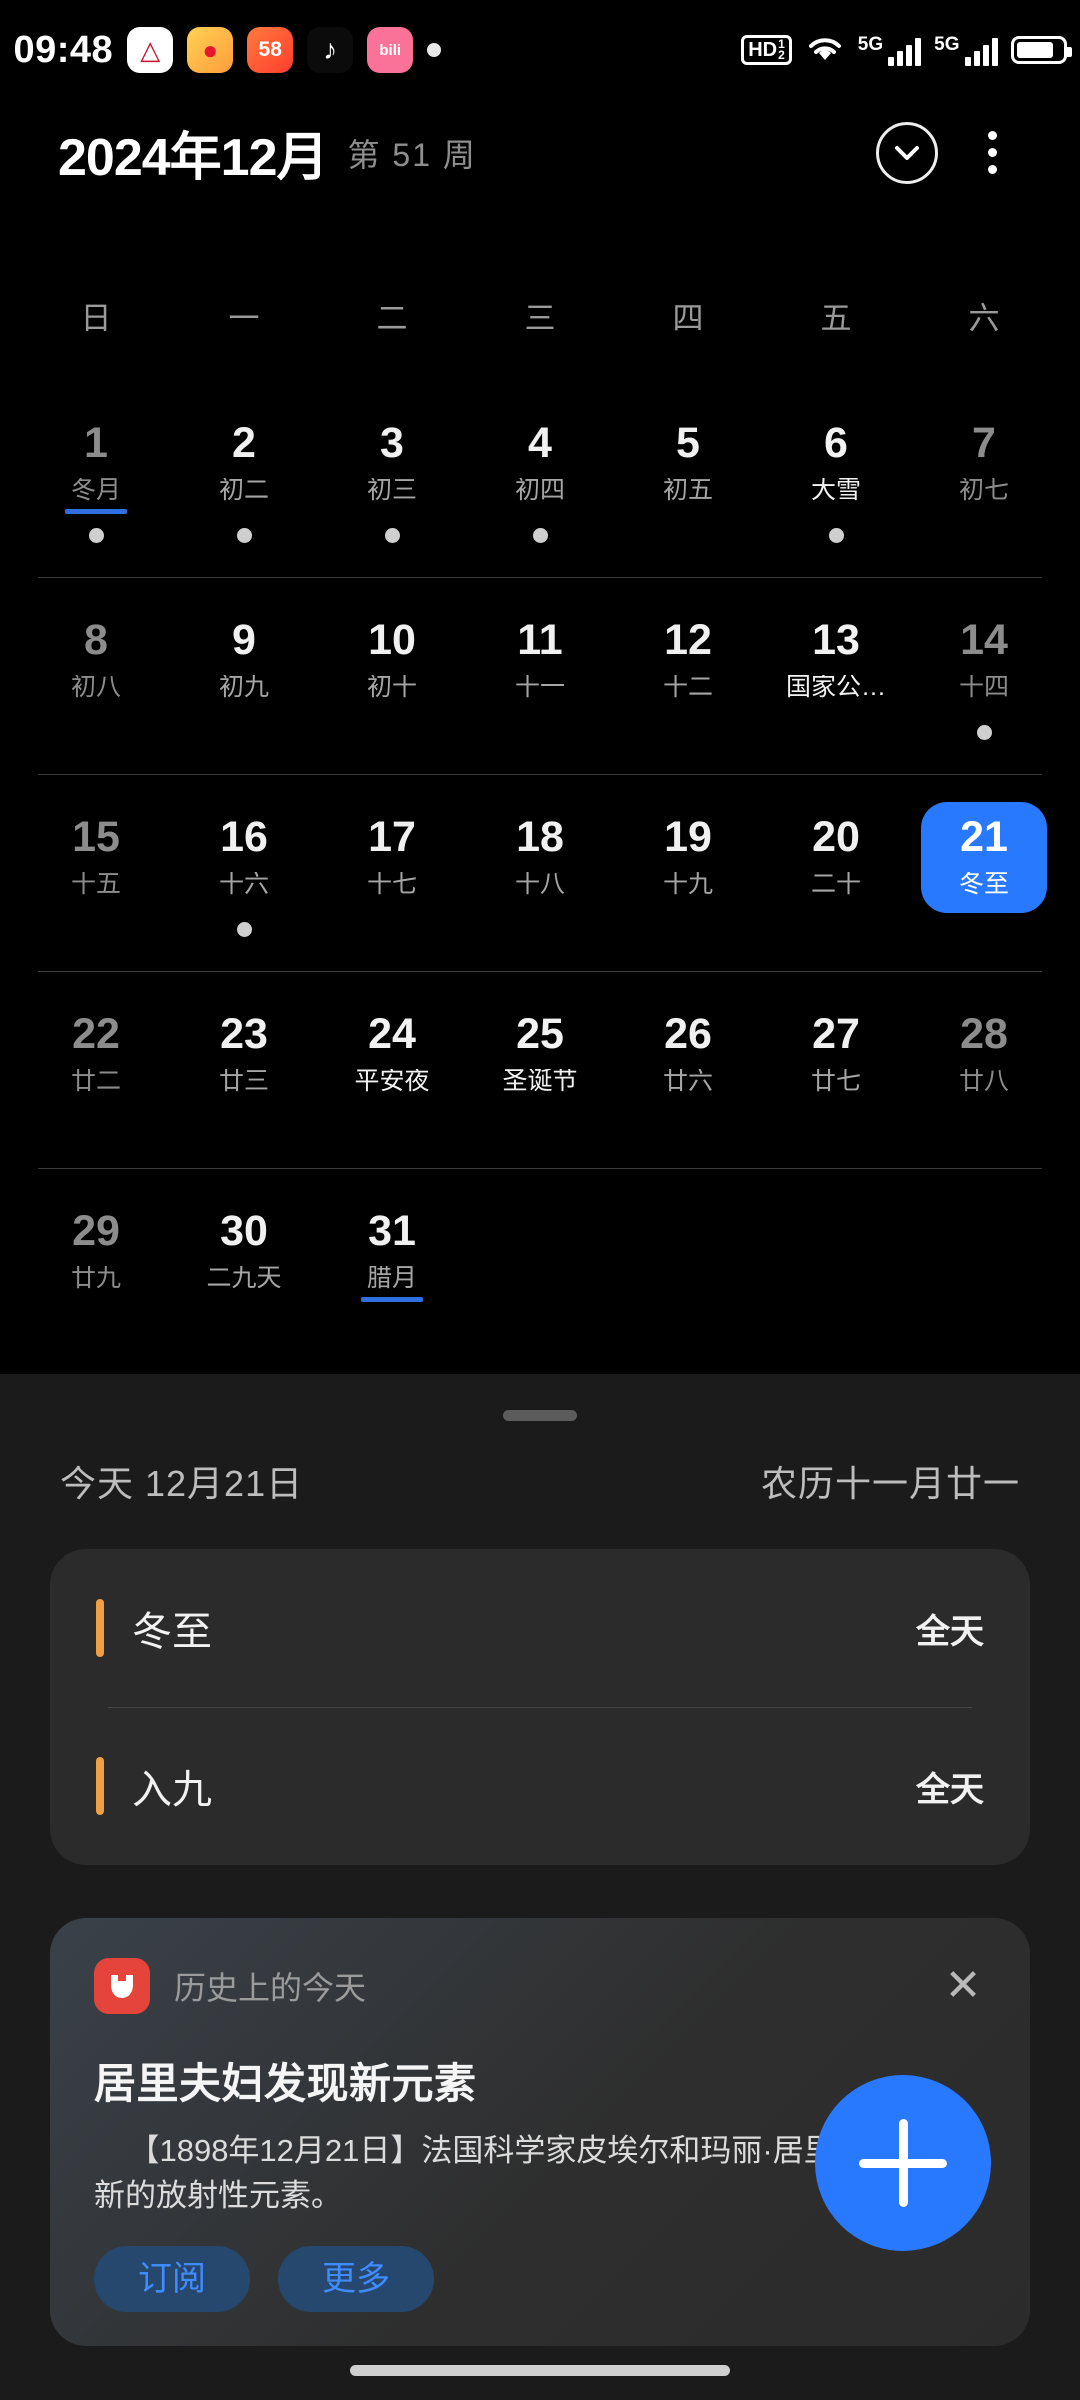  Describe the element at coordinates (96, 1266) in the screenshot. I see `calendar-day-29: 29 廿九` at that location.